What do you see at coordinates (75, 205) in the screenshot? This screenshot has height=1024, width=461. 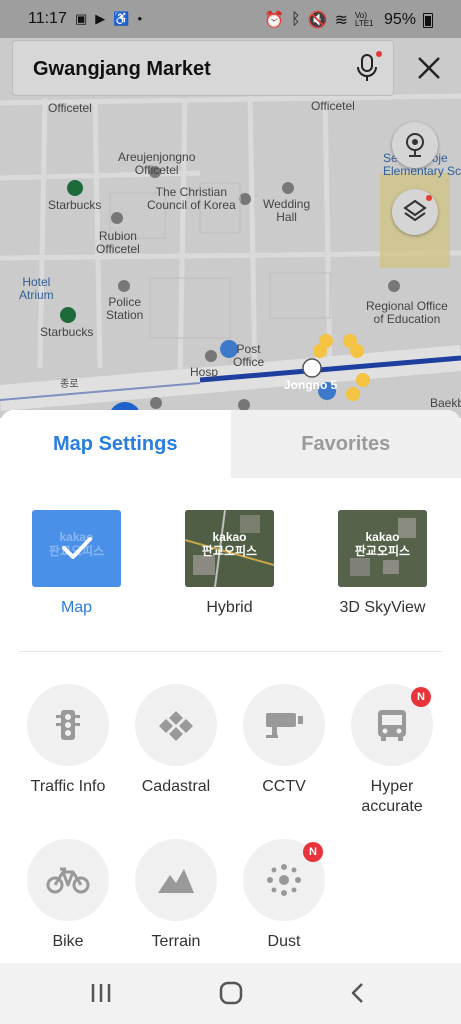 I see `map-label-starbucks-top: Starbucks` at bounding box center [75, 205].